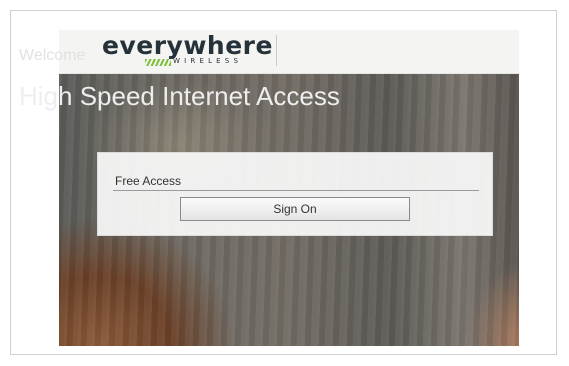 The image size is (569, 366). I want to click on panel-divider, so click(296, 190).